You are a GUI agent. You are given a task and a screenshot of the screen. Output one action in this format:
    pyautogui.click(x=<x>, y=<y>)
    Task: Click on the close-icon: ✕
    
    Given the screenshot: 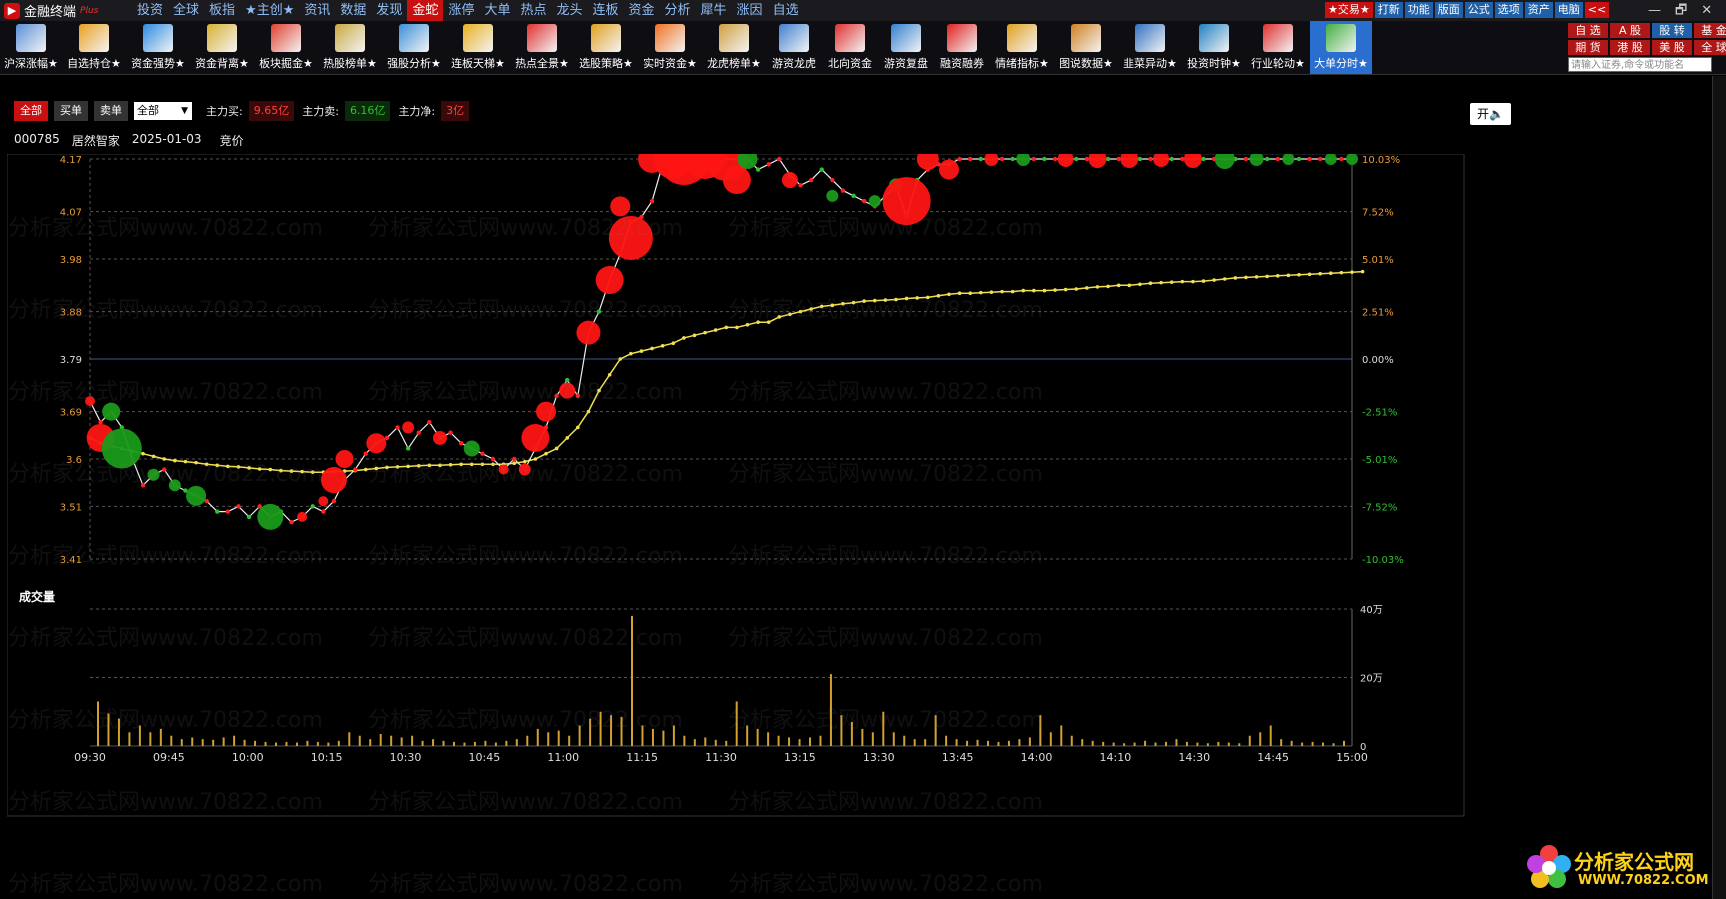 What is the action you would take?
    pyautogui.click(x=1706, y=10)
    